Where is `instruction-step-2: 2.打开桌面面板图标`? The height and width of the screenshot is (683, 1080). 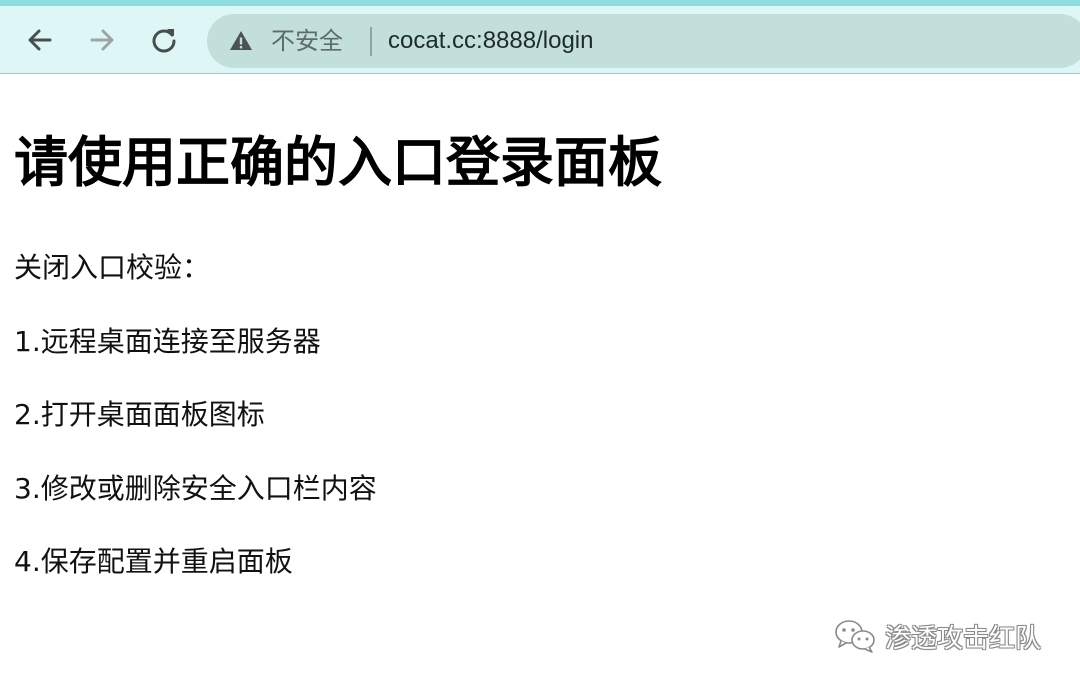 instruction-step-2: 2.打开桌面面板图标 is located at coordinates (139, 414).